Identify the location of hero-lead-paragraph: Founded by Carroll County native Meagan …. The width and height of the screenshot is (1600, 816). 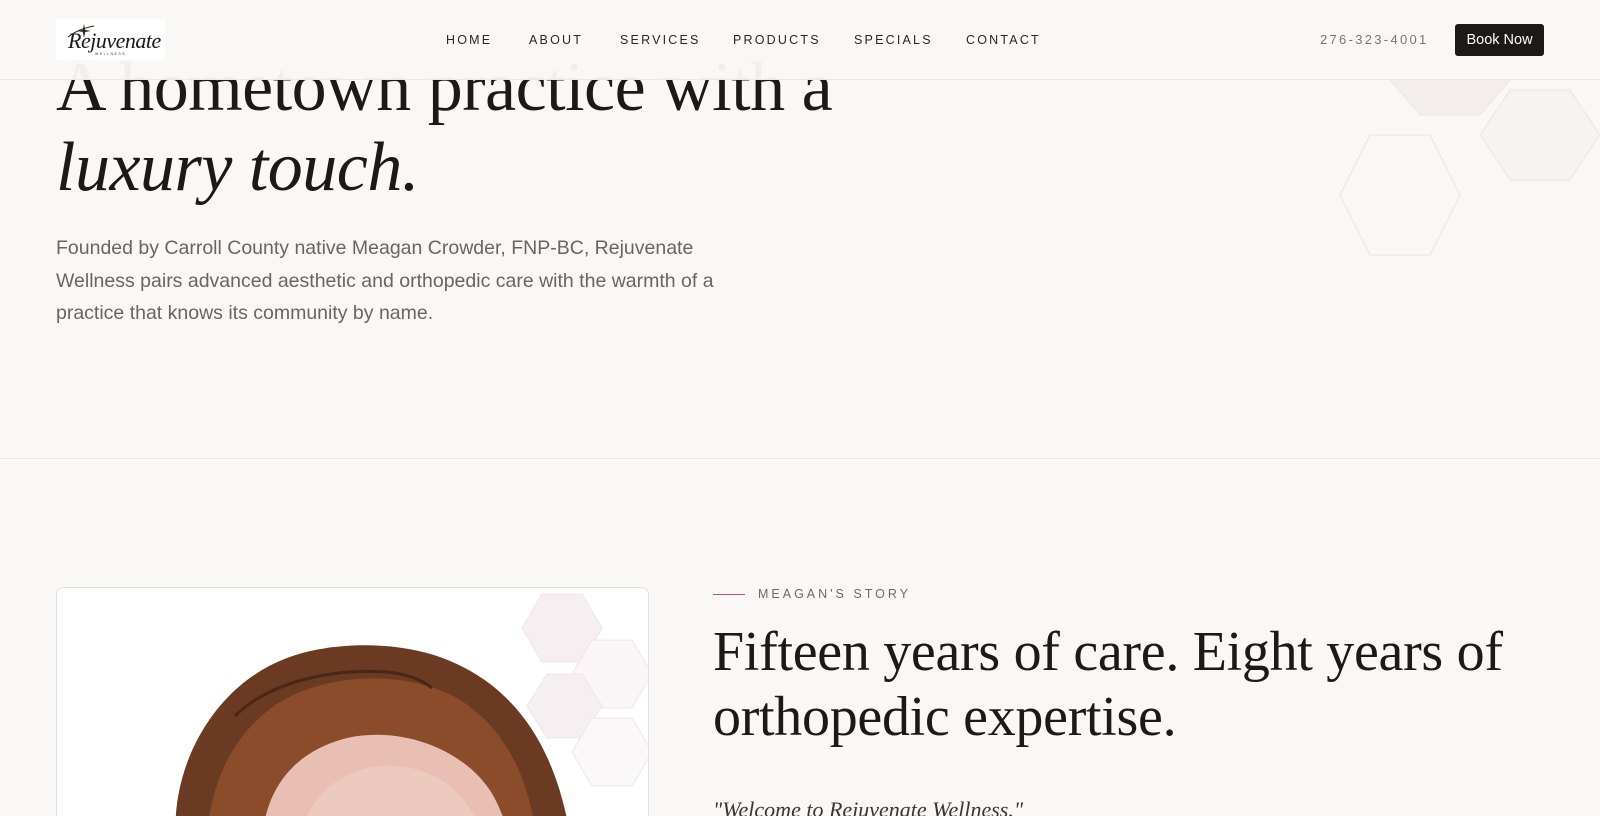
(385, 280).